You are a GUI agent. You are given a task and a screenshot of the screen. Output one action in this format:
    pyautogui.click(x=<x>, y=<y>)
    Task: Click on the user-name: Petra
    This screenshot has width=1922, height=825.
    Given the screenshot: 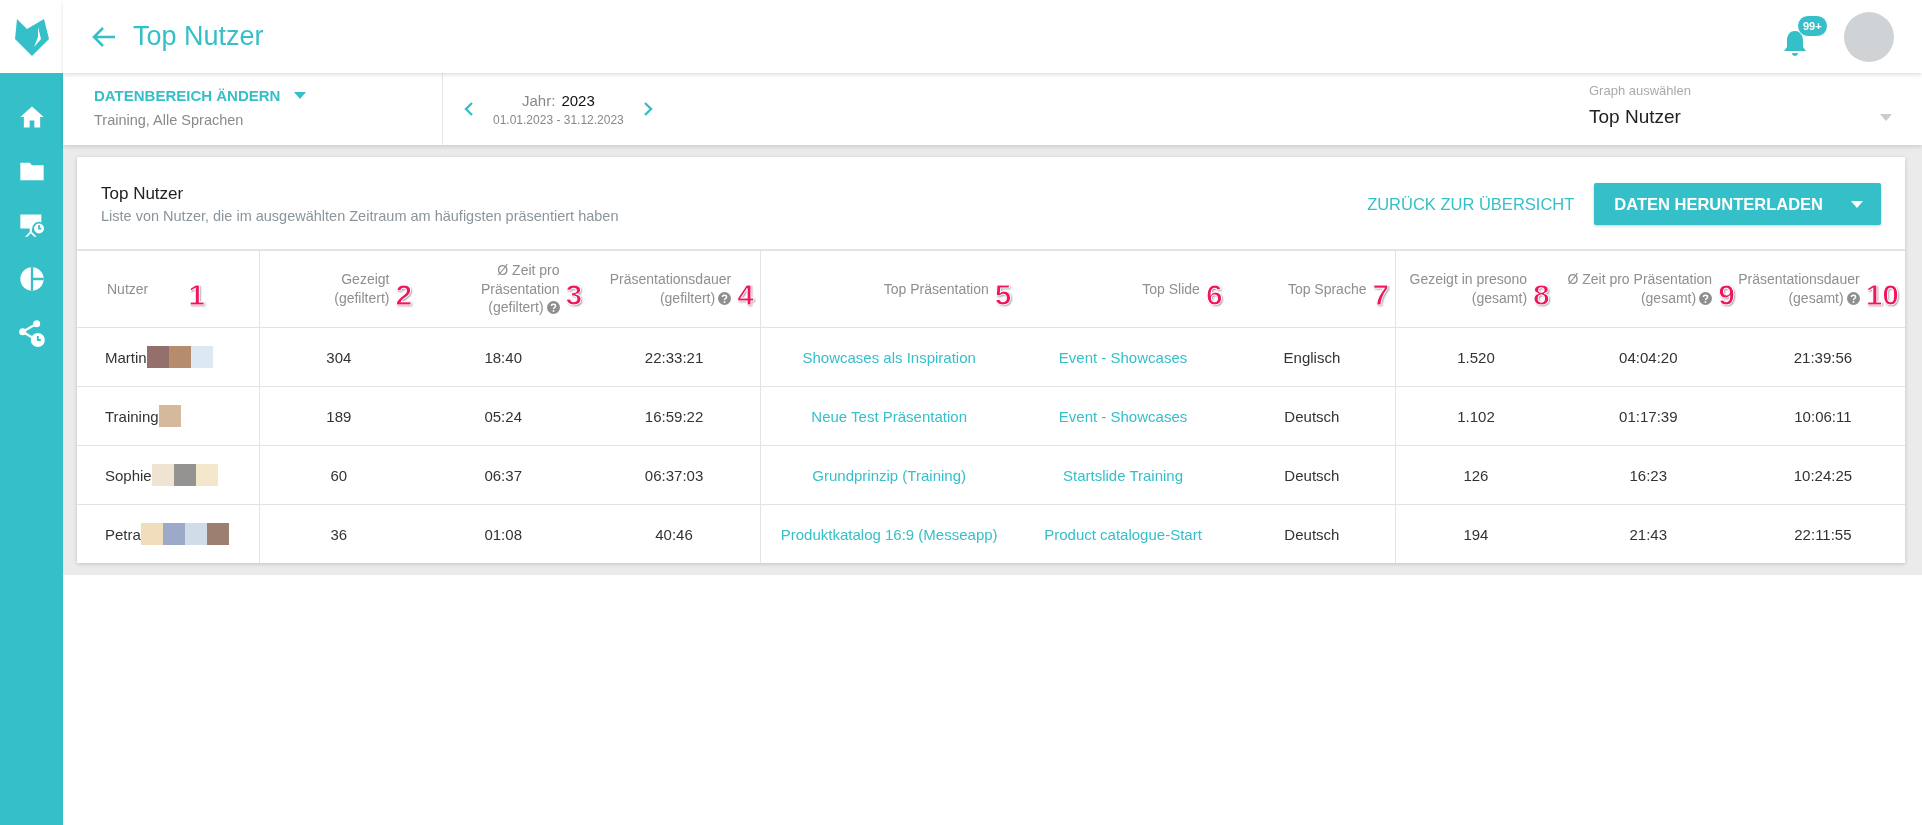 What is the action you would take?
    pyautogui.click(x=123, y=534)
    